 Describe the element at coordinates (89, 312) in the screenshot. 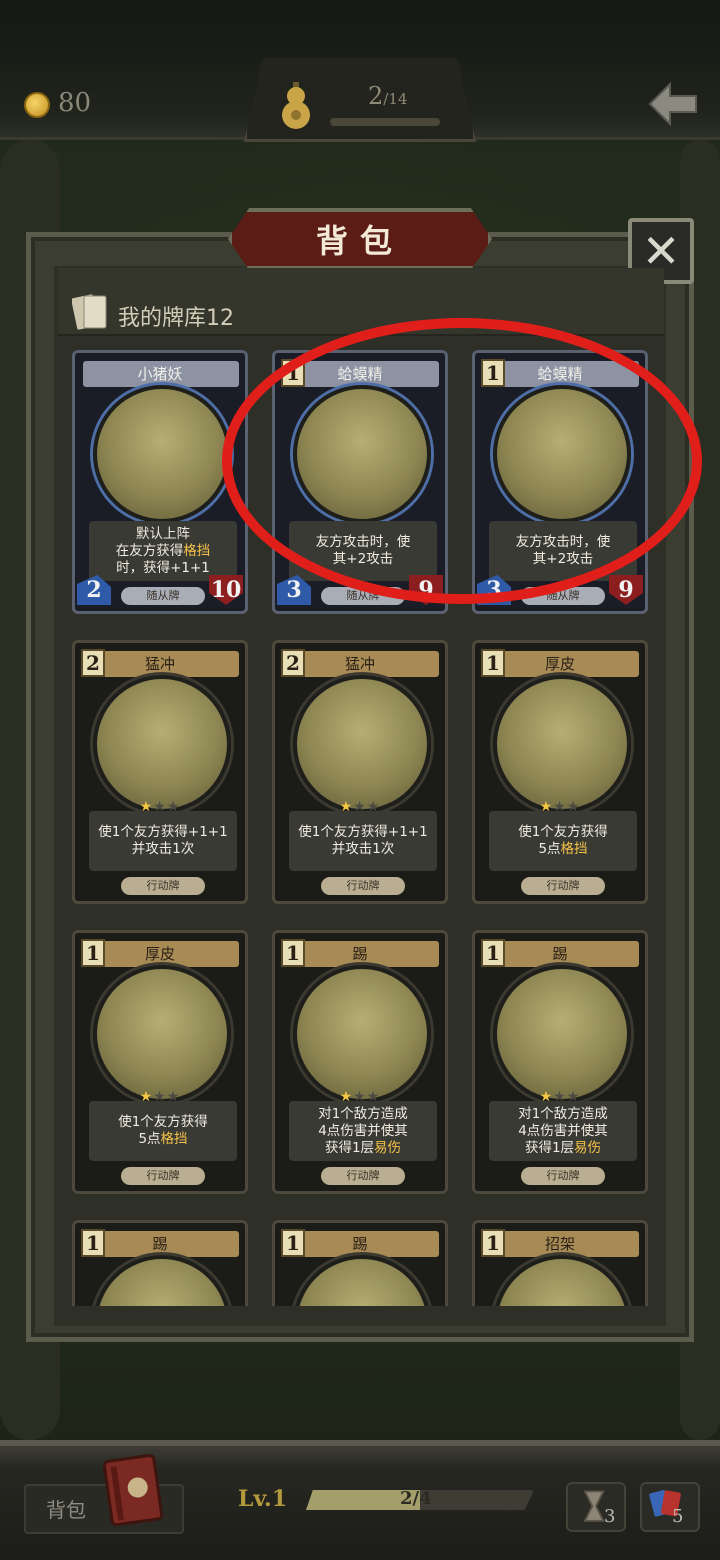

I see `deck-cards-icon` at that location.